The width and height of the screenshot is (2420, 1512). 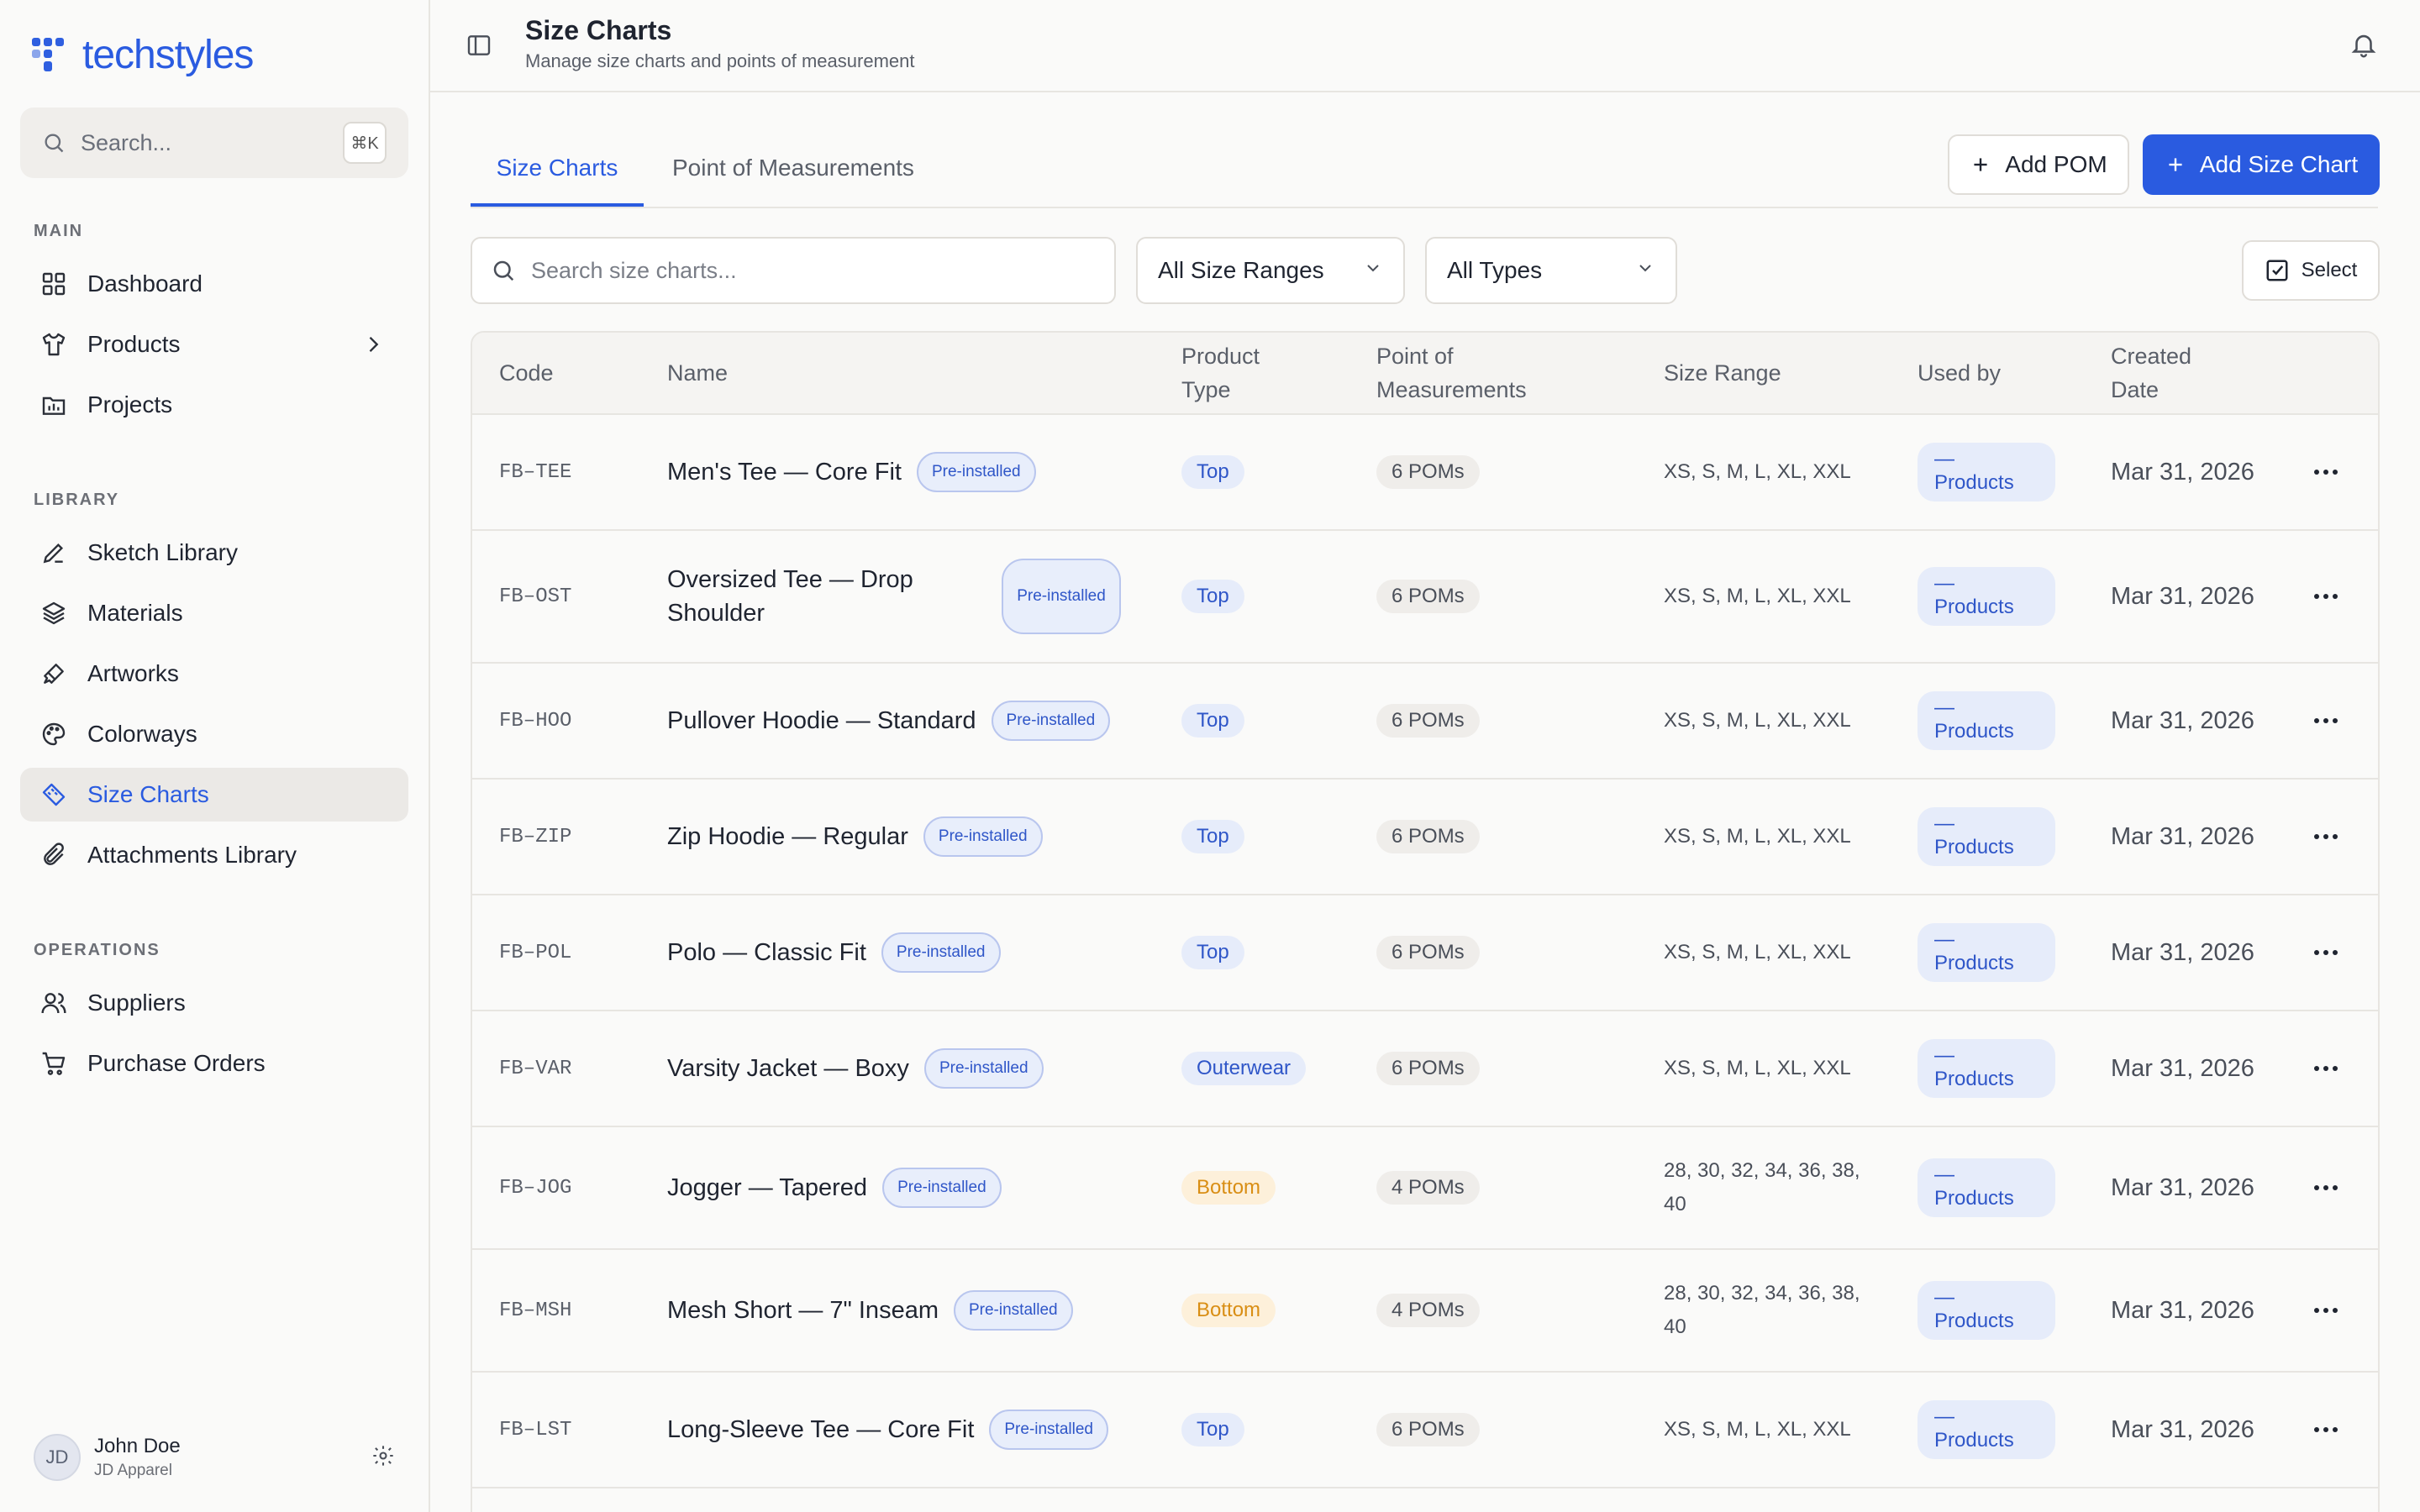 What do you see at coordinates (214, 284) in the screenshot?
I see `sidebar-item-dashboard: Dashboard` at bounding box center [214, 284].